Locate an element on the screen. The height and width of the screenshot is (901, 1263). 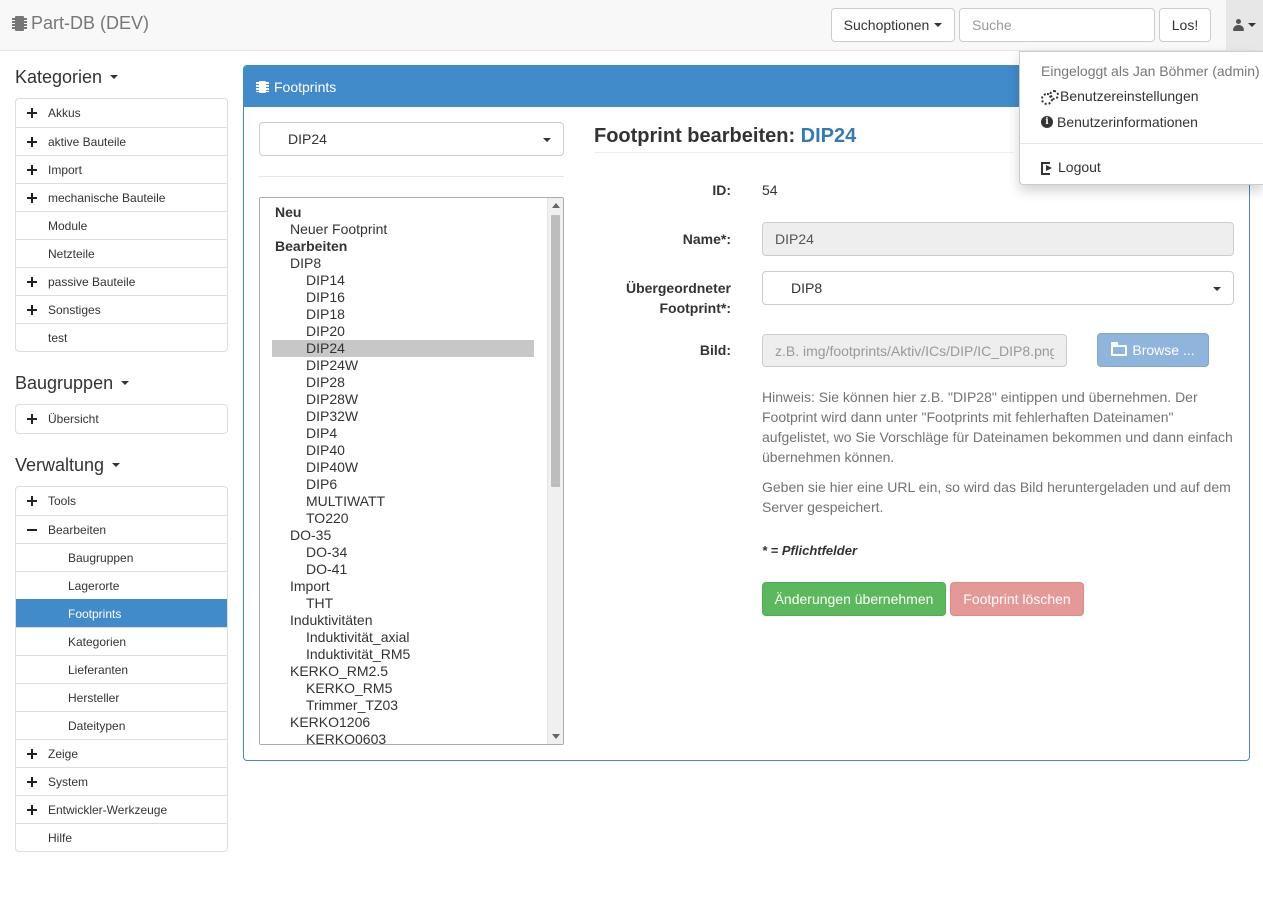
logout-label: Logout is located at coordinates (1079, 167).